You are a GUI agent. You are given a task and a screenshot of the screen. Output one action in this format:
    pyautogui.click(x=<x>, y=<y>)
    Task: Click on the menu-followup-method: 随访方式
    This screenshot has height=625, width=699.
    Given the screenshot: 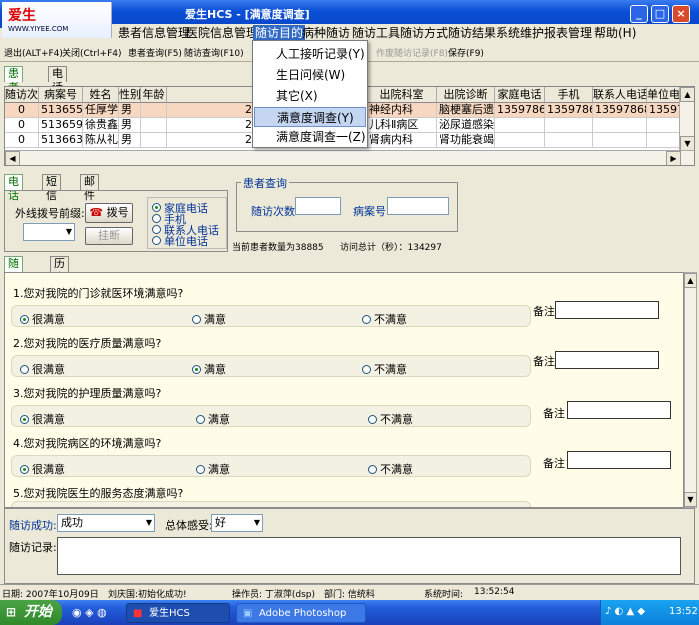 What is the action you would take?
    pyautogui.click(x=424, y=33)
    